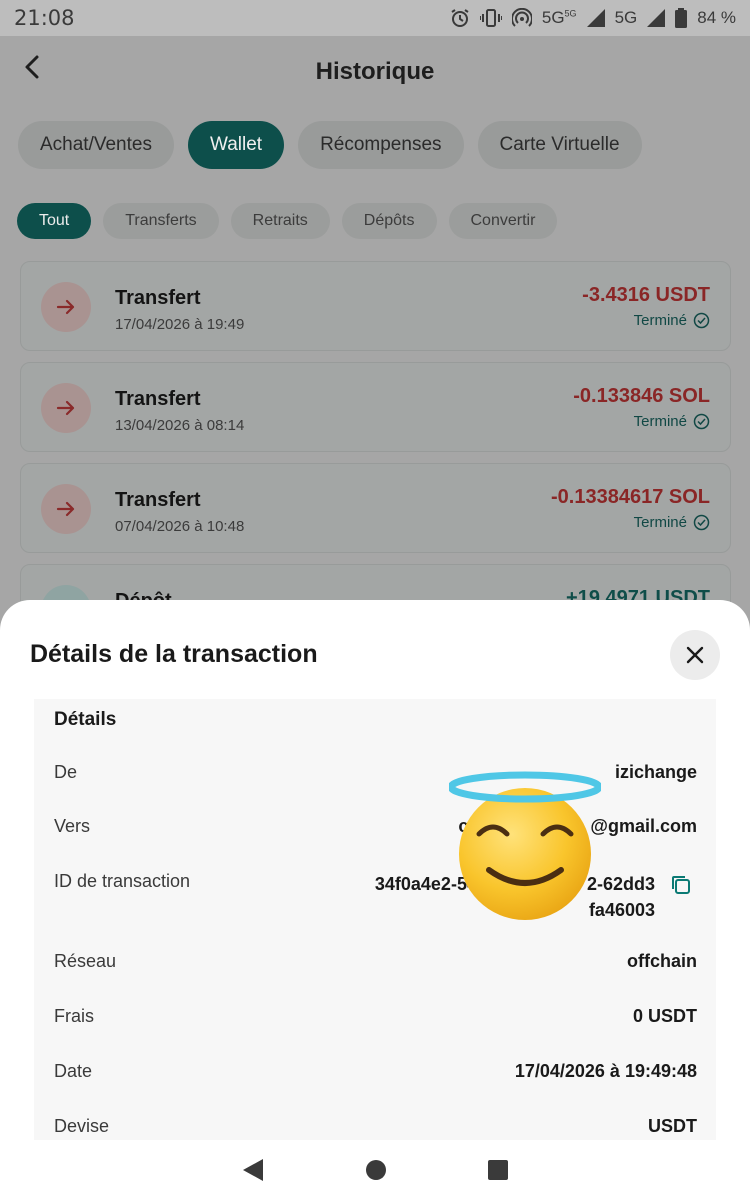  What do you see at coordinates (681, 18) in the screenshot?
I see `battery-icon` at bounding box center [681, 18].